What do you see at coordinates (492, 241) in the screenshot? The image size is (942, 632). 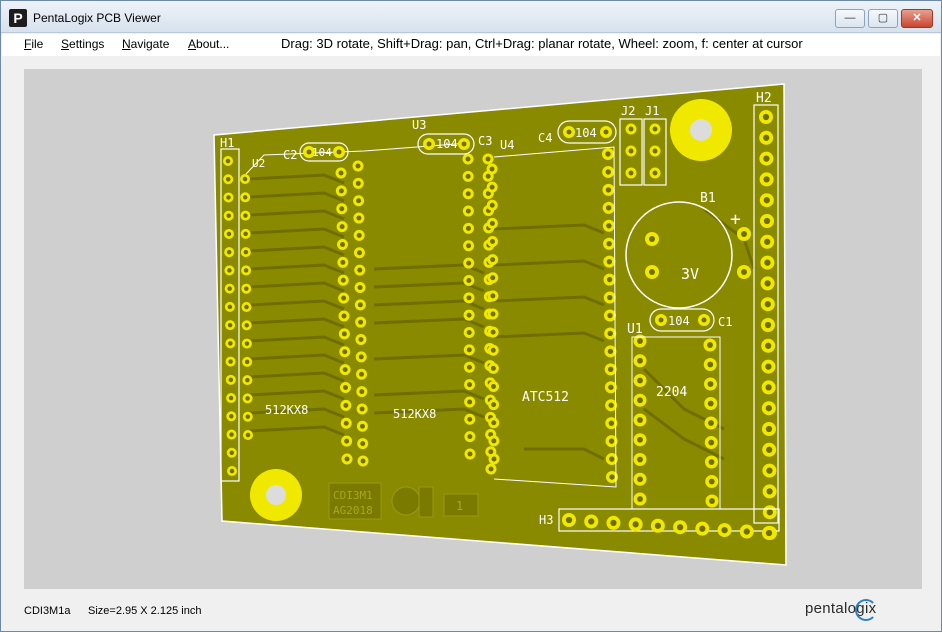 I see `u4b-pad-5-hole` at bounding box center [492, 241].